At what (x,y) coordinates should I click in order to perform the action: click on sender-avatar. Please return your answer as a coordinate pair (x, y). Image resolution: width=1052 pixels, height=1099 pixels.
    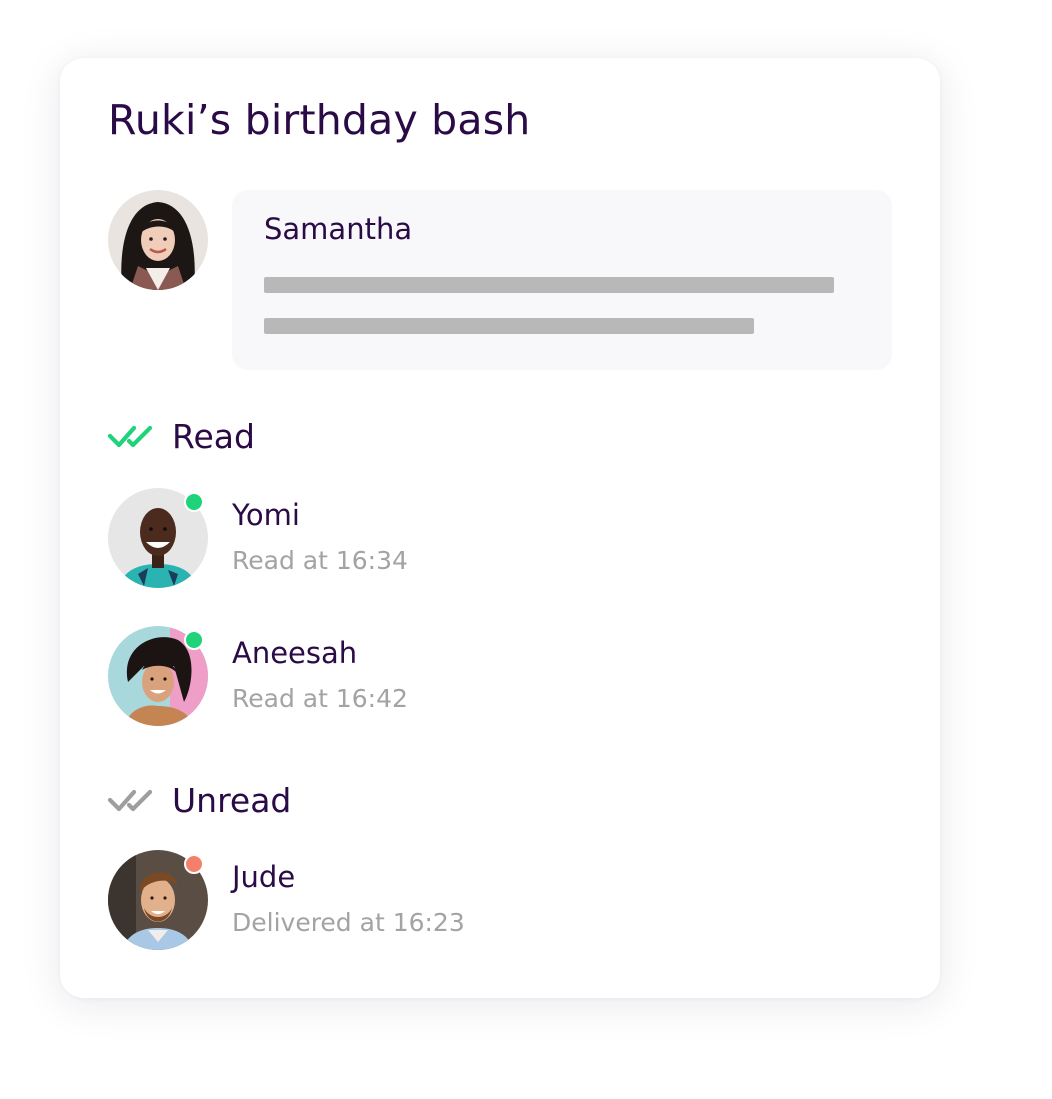
    Looking at the image, I should click on (158, 240).